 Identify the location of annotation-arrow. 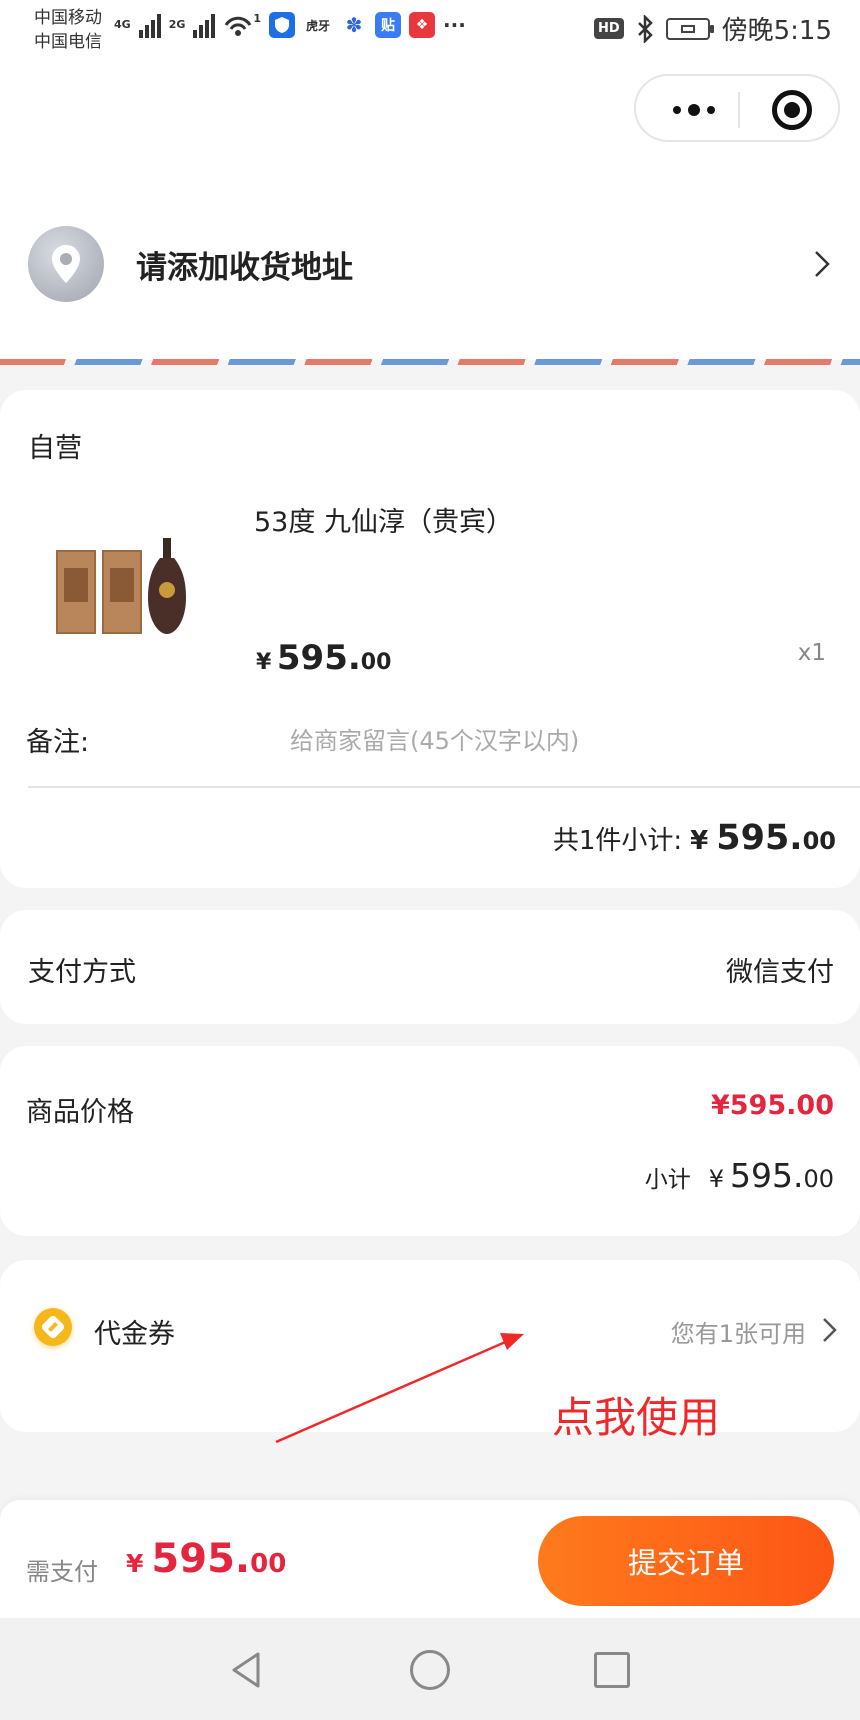
(399, 1388).